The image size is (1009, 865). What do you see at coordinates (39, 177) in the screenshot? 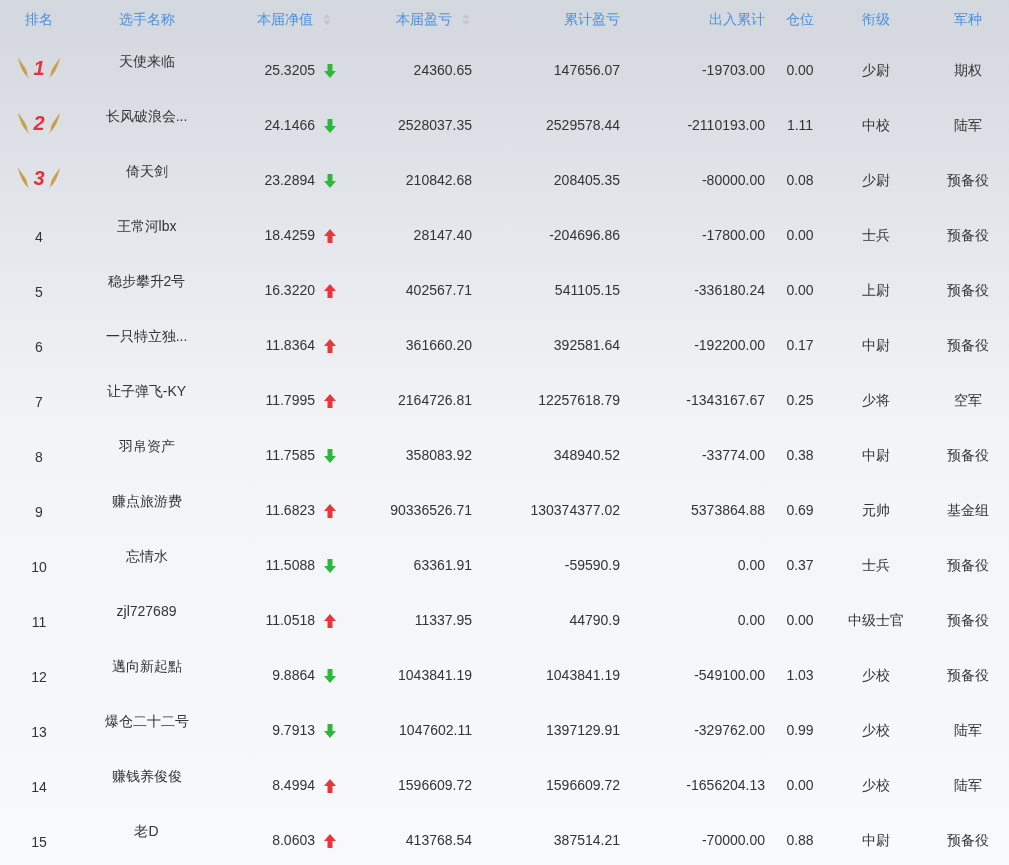
I see `rank-number: 3` at bounding box center [39, 177].